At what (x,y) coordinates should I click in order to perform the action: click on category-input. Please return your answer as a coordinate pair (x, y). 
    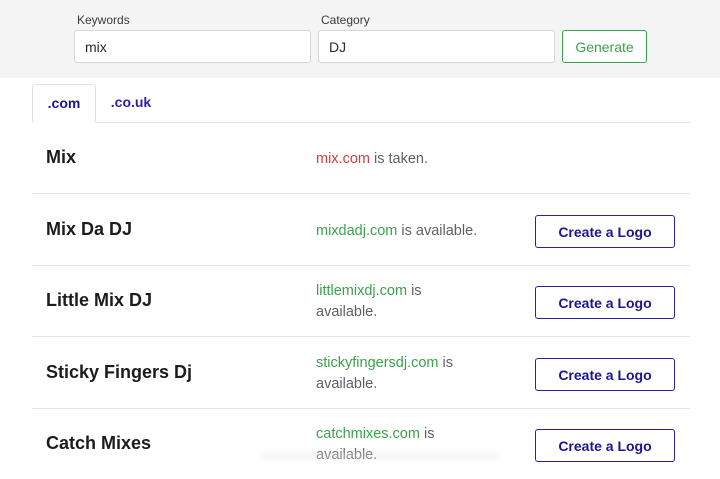
    Looking at the image, I should click on (436, 46).